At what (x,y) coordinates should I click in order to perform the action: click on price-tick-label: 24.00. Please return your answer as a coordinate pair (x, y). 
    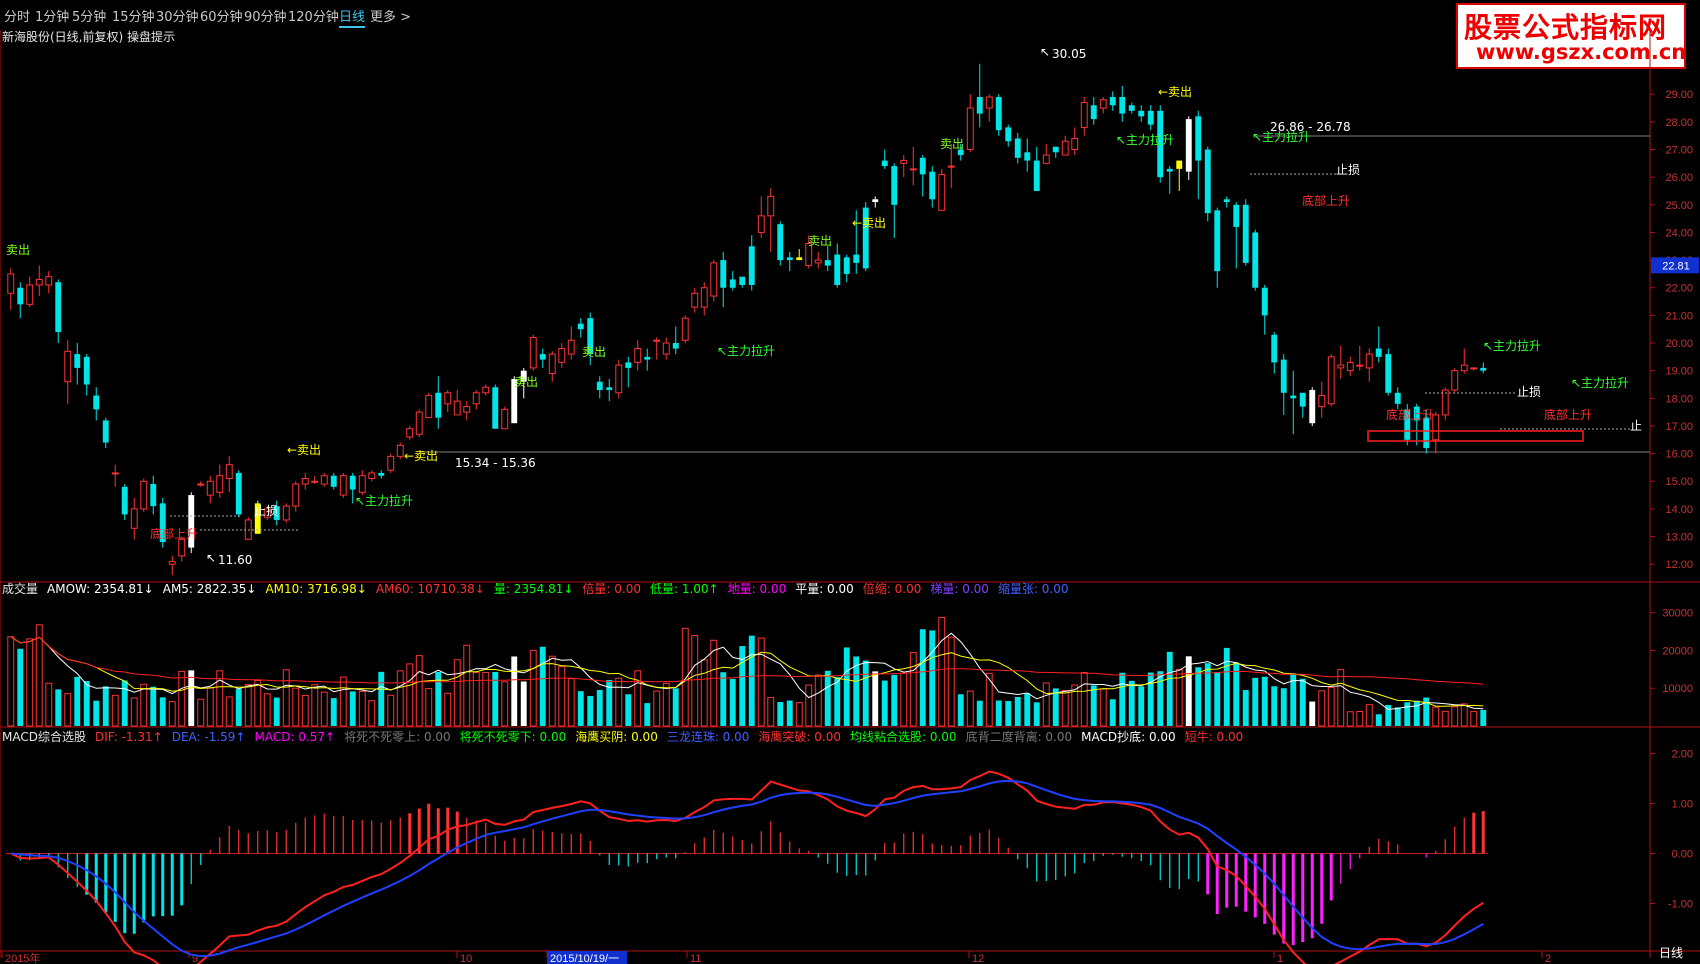
    Looking at the image, I should click on (1679, 233).